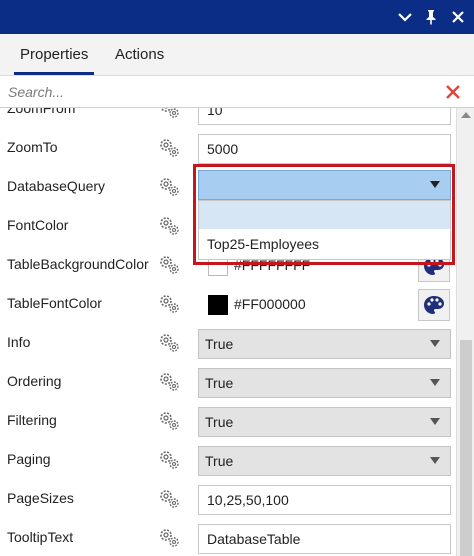 The height and width of the screenshot is (556, 474). I want to click on zoomto-input: 5000, so click(324, 149).